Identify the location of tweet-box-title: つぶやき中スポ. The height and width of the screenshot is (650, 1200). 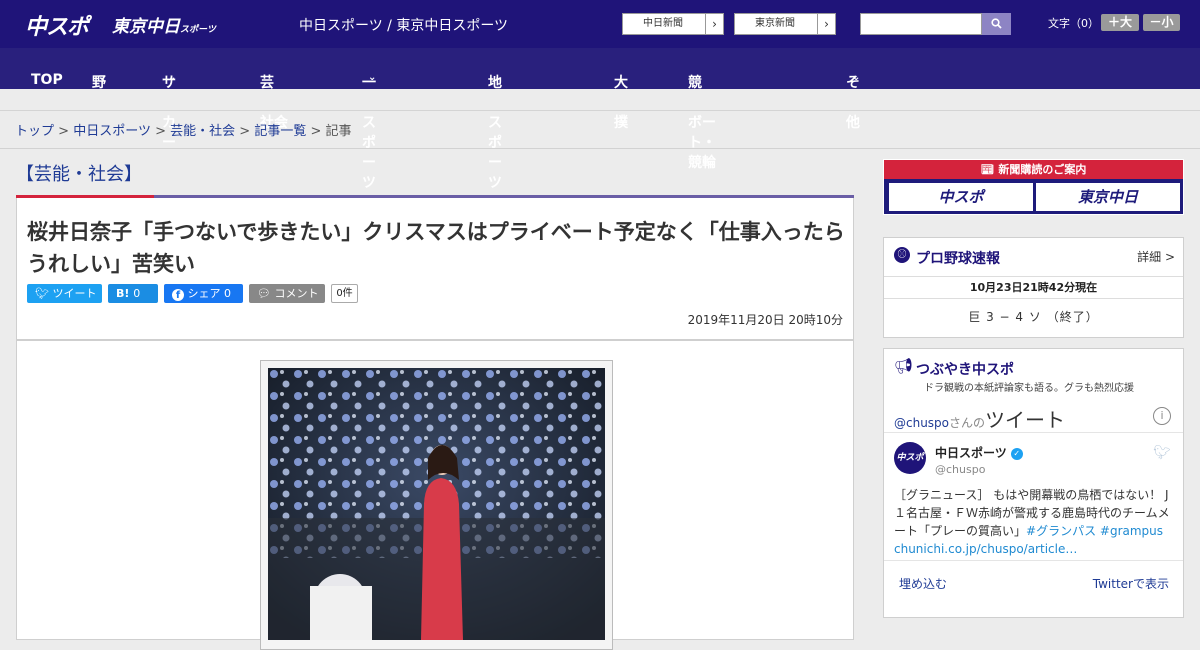
(965, 370).